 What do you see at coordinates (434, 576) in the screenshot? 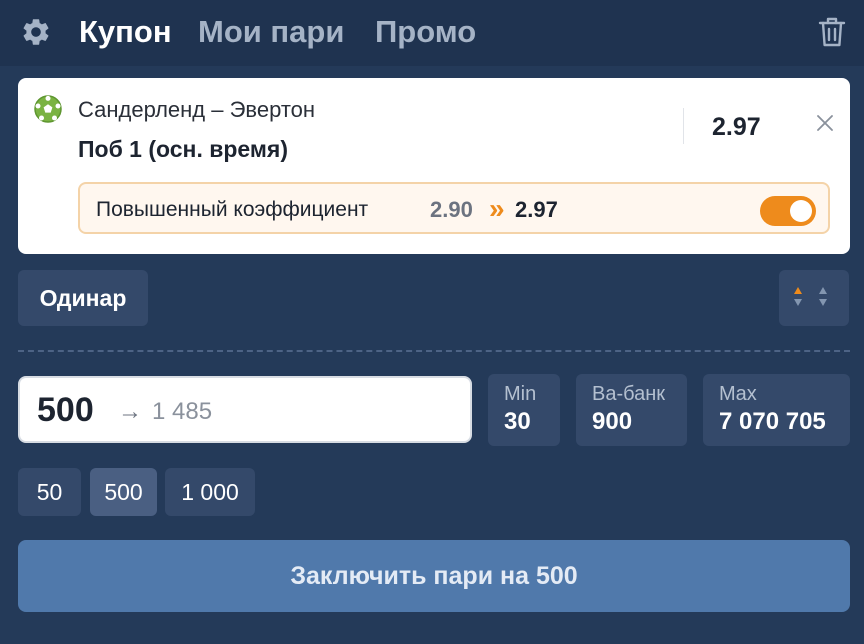
I see `place-bet-button: Заключить пари на 500` at bounding box center [434, 576].